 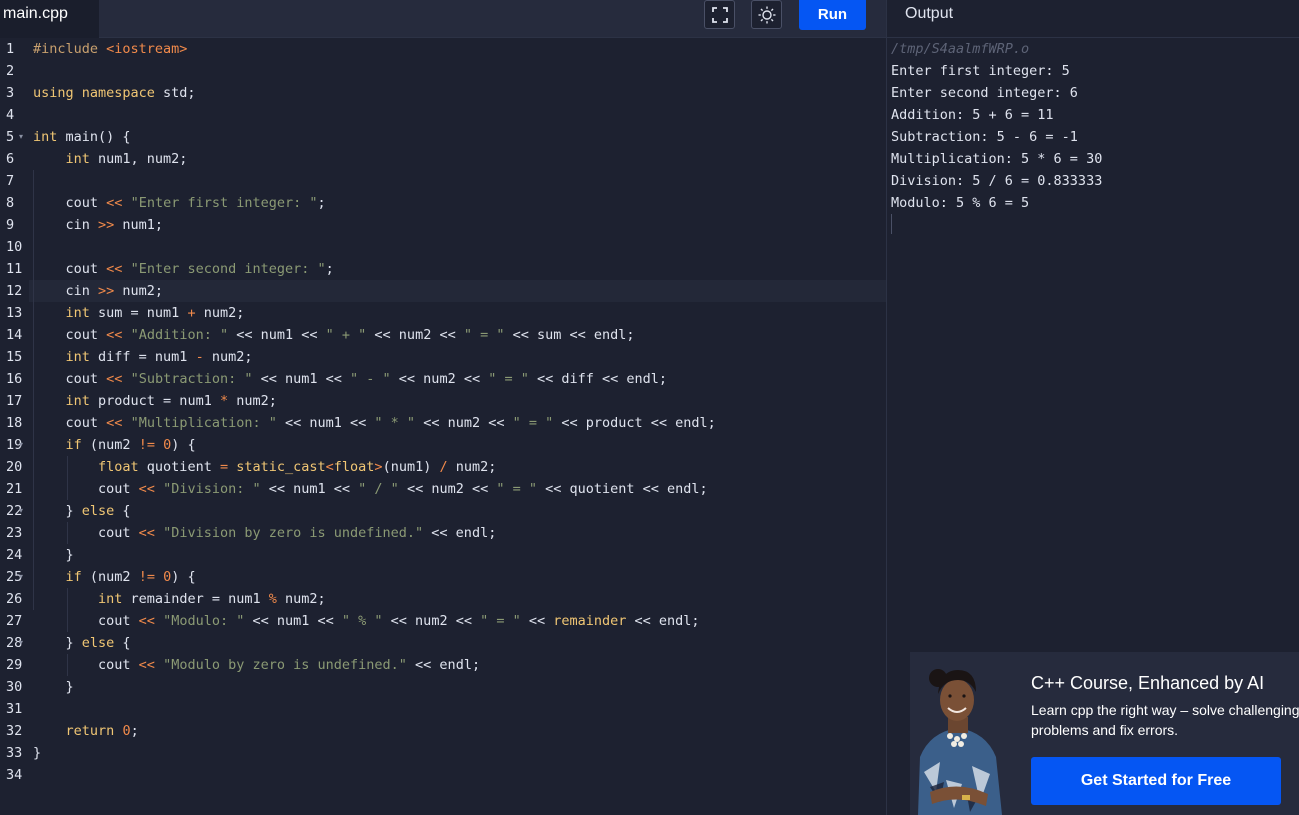 What do you see at coordinates (179, 467) in the screenshot?
I see `code-token: quotient` at bounding box center [179, 467].